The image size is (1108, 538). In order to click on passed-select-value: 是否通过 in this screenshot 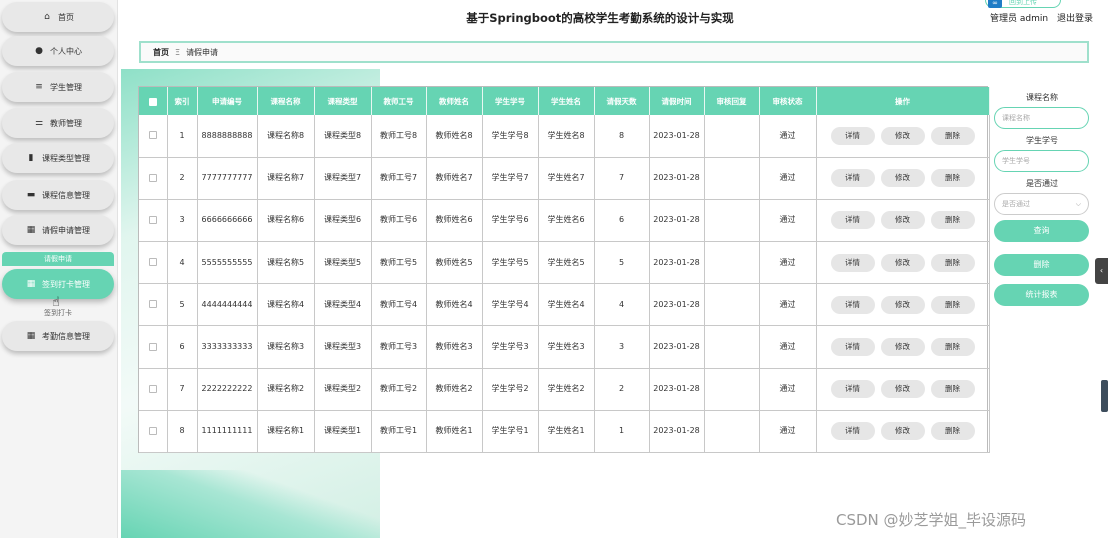, I will do `click(1016, 204)`.